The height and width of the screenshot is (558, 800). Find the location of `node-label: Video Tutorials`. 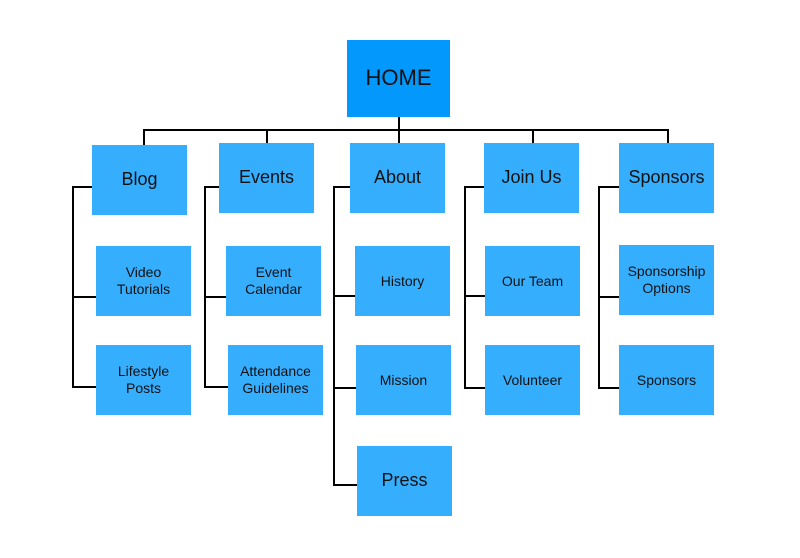

node-label: Video Tutorials is located at coordinates (143, 280).